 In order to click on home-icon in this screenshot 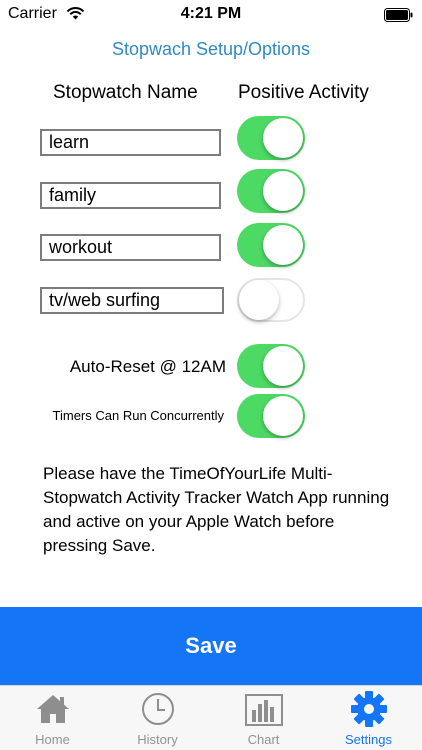, I will do `click(53, 711)`.